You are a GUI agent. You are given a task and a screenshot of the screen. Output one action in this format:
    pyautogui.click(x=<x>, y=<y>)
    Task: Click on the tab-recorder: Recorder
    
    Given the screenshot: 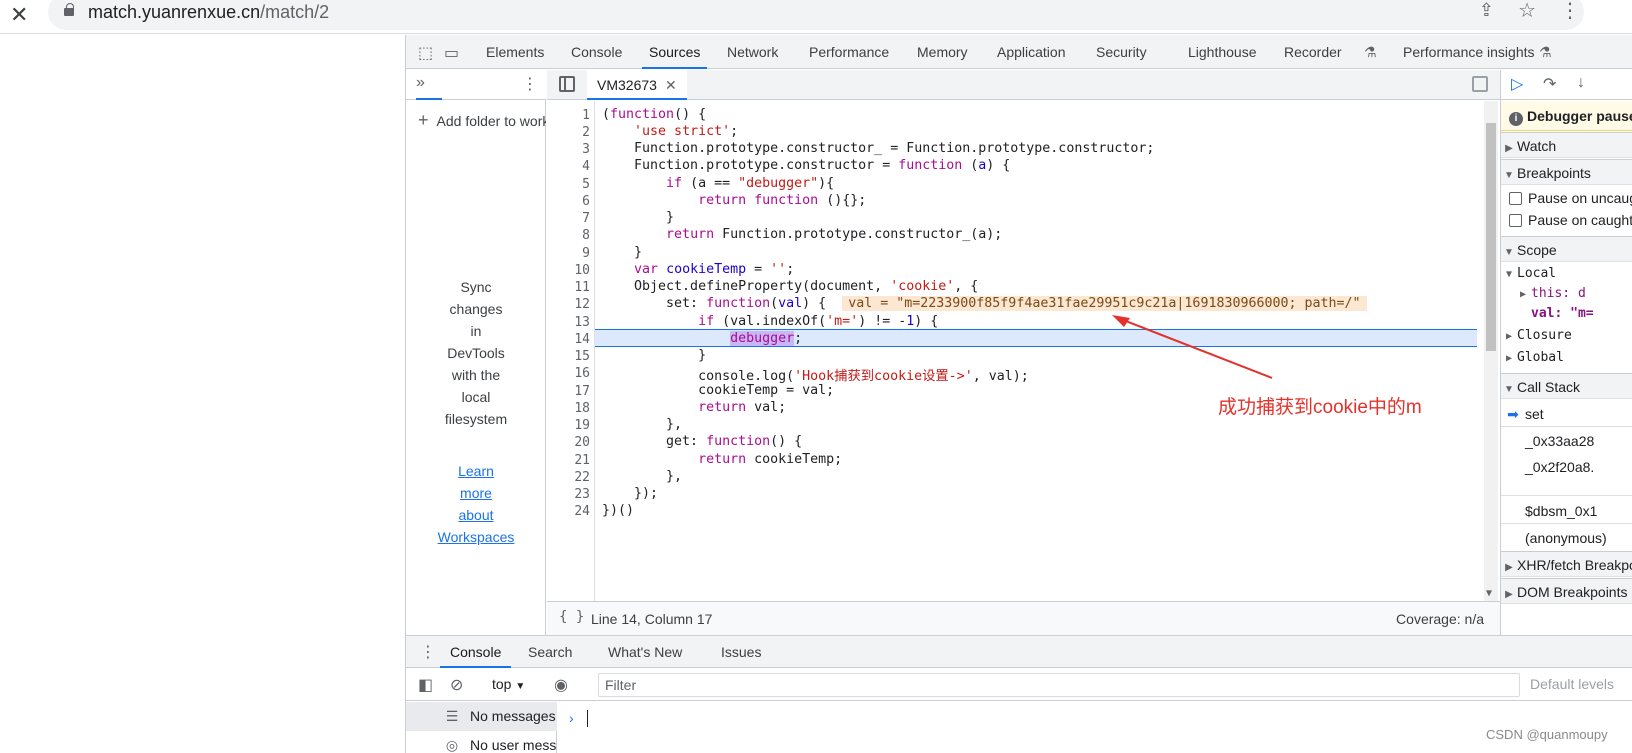 What is the action you would take?
    pyautogui.click(x=1313, y=52)
    